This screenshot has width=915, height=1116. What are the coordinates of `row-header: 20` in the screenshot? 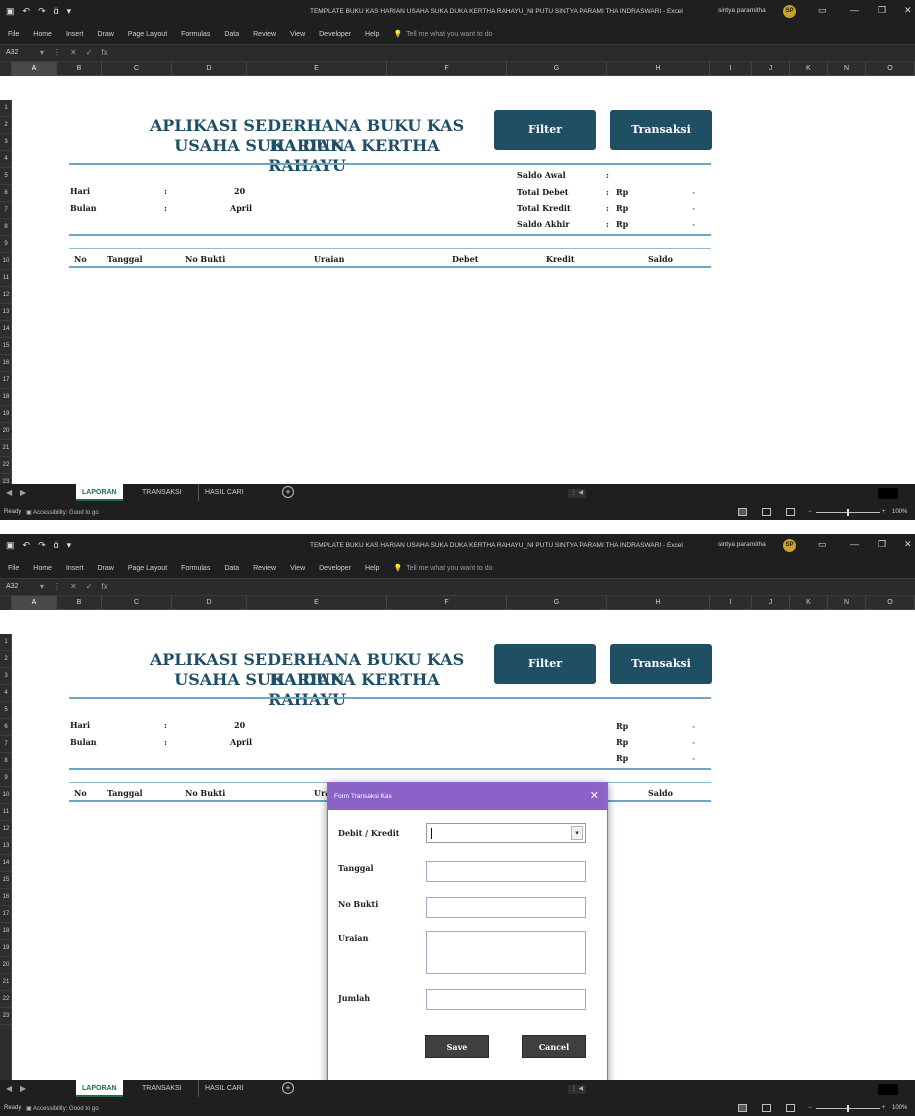 It's located at (6, 965).